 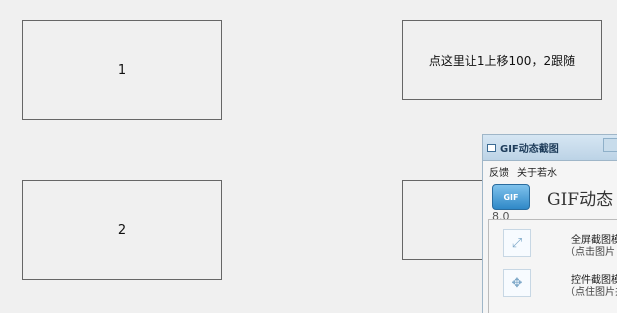 I want to click on control-capture-icon: ✥, so click(x=517, y=283).